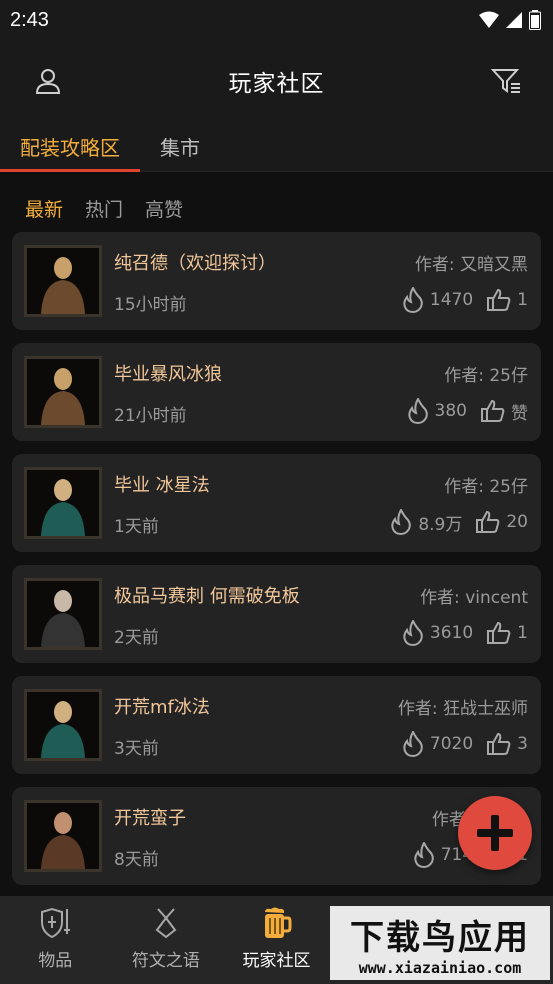  What do you see at coordinates (136, 638) in the screenshot?
I see `post-time: 2天前` at bounding box center [136, 638].